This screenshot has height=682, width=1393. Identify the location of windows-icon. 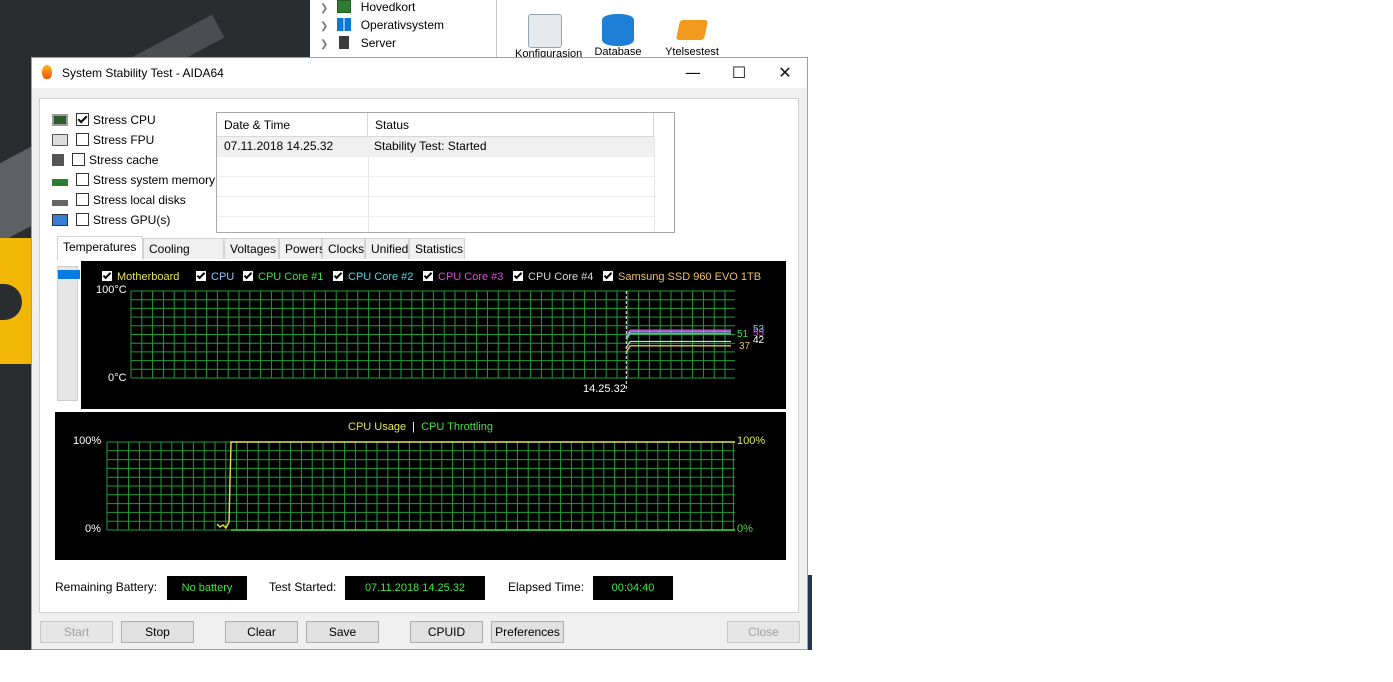
(344, 24).